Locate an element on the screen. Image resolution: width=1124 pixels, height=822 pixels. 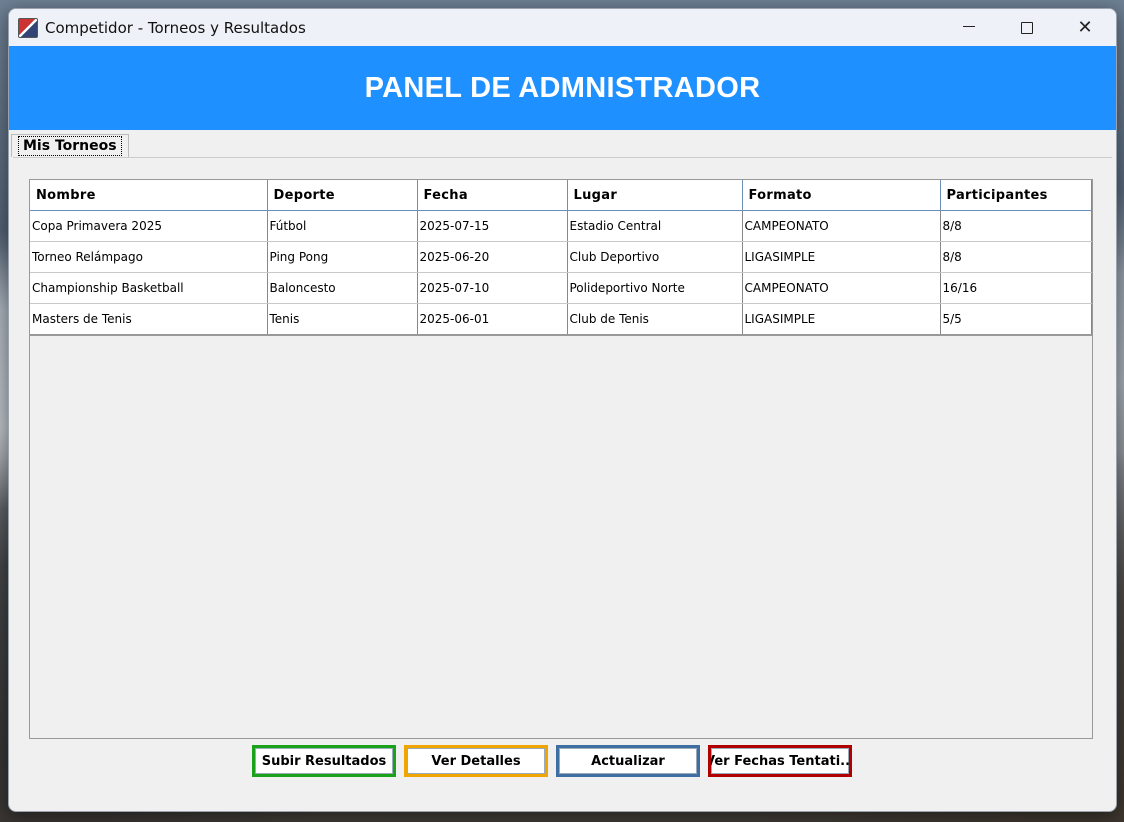
maximize-icon is located at coordinates (1027, 27).